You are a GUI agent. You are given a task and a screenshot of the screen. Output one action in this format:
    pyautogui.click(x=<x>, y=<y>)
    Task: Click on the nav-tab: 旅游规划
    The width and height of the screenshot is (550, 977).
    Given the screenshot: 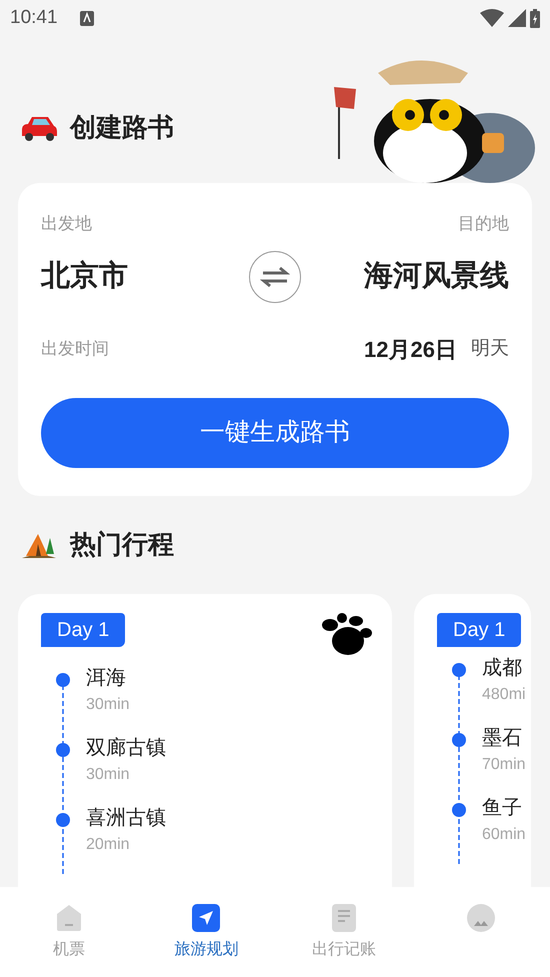 What is the action you would take?
    pyautogui.click(x=206, y=932)
    